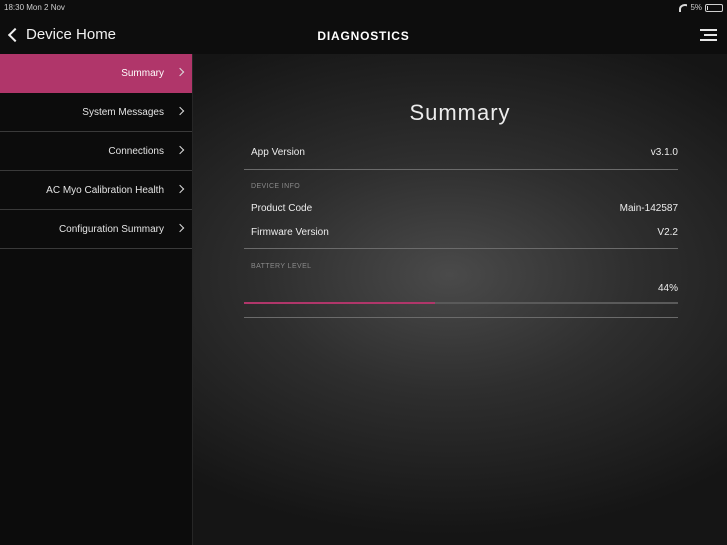 This screenshot has width=727, height=545. Describe the element at coordinates (696, 7) in the screenshot. I see `battery-percent: 5%` at that location.